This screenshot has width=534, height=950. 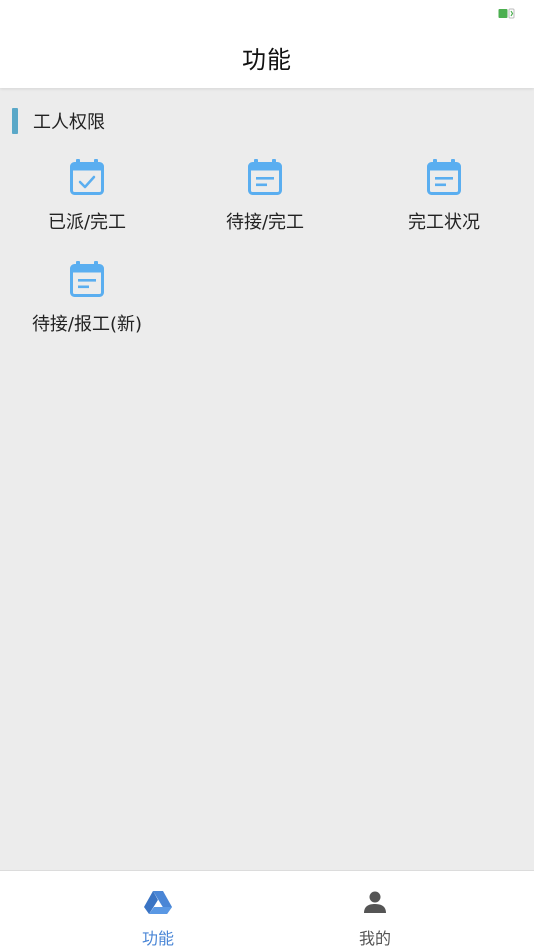 What do you see at coordinates (265, 222) in the screenshot?
I see `function-label: 待接/完工` at bounding box center [265, 222].